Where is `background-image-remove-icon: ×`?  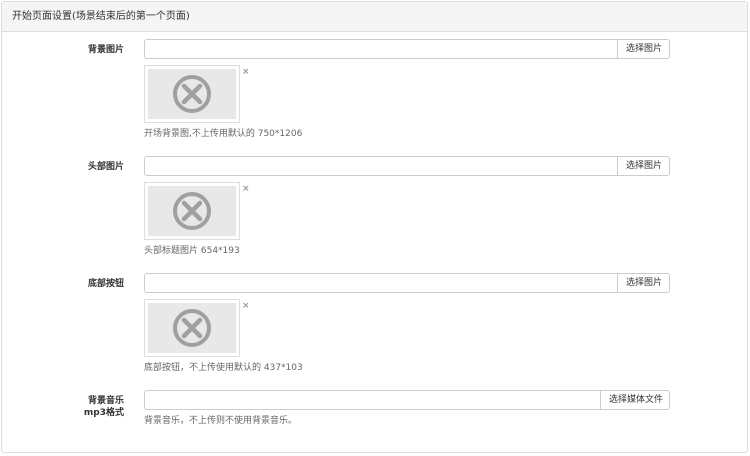
background-image-remove-icon: × is located at coordinates (246, 72).